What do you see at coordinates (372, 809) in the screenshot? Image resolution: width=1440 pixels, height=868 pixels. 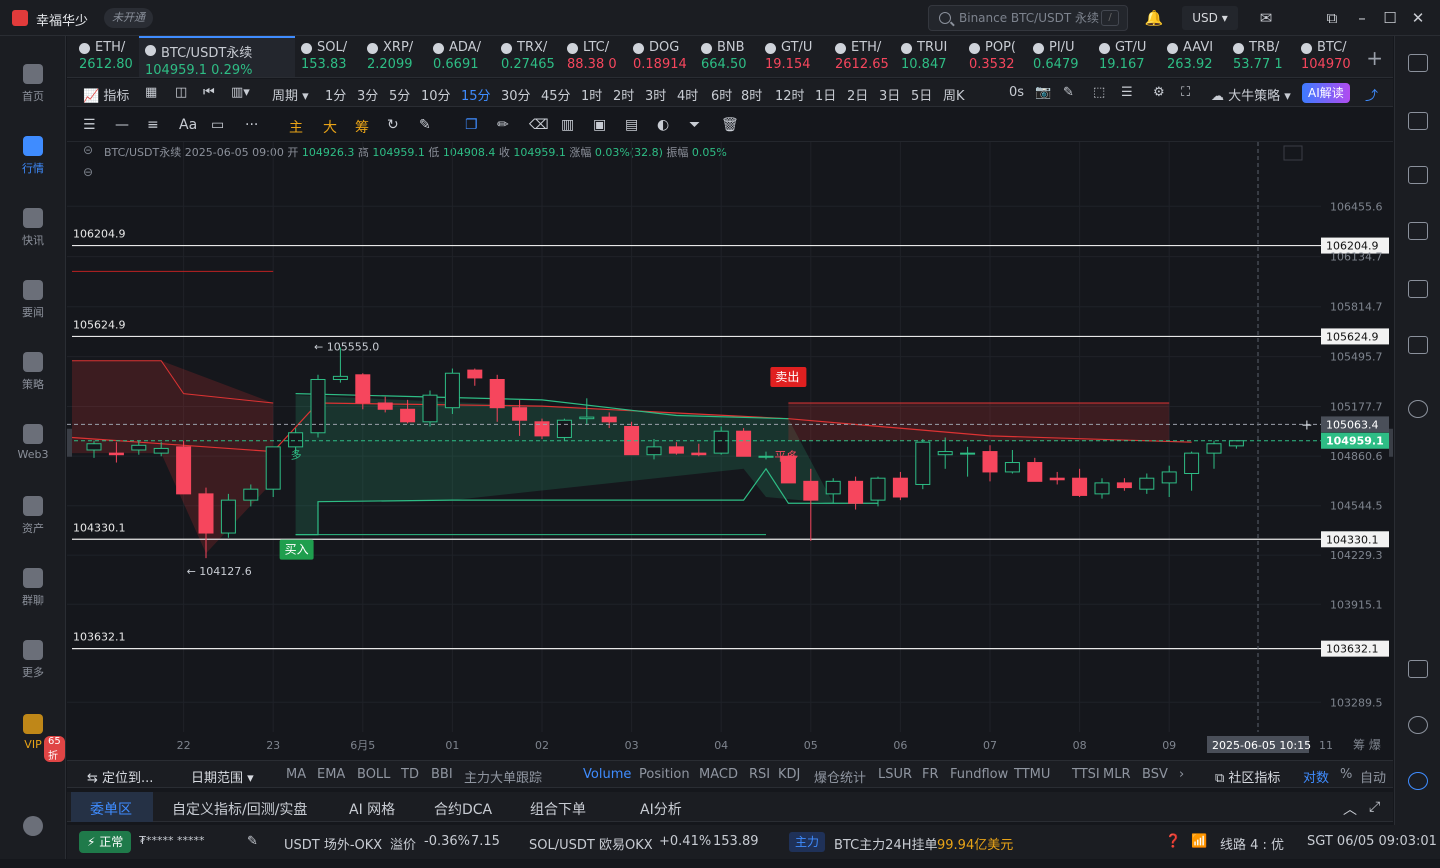 I see `bottom-tab: AI 网格` at bounding box center [372, 809].